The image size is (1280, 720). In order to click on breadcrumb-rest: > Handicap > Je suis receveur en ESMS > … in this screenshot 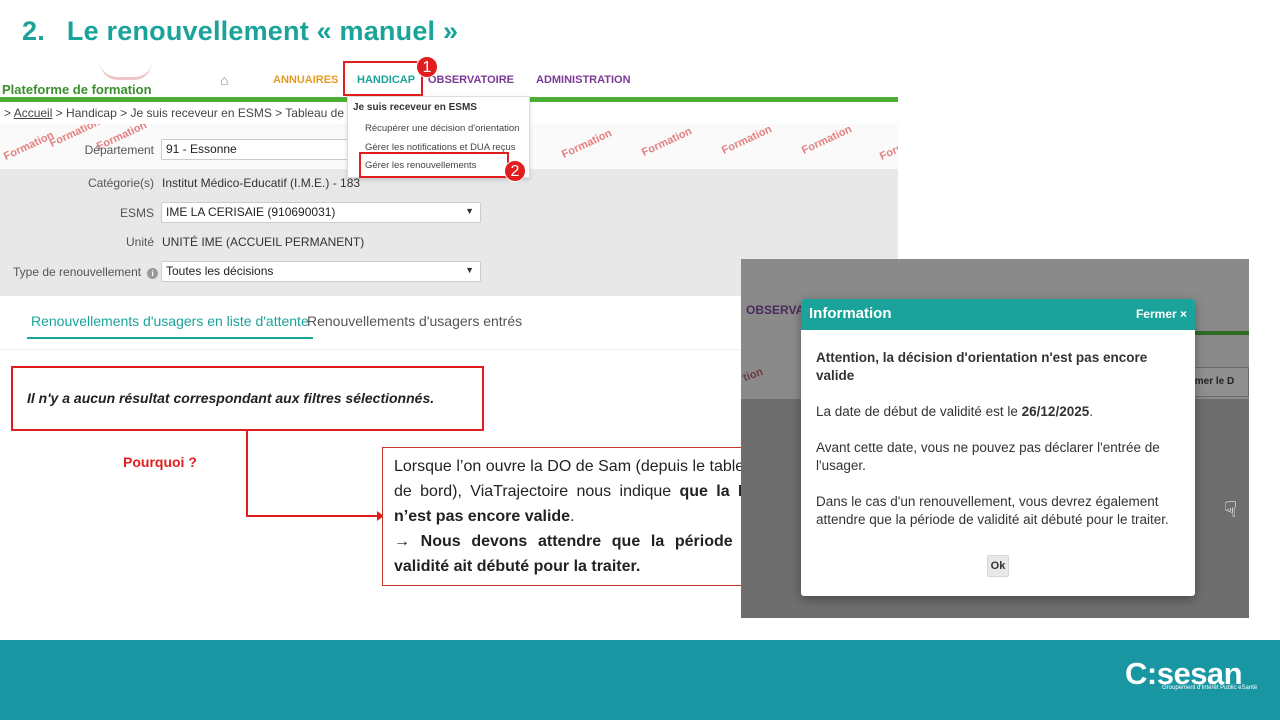, I will do `click(218, 113)`.